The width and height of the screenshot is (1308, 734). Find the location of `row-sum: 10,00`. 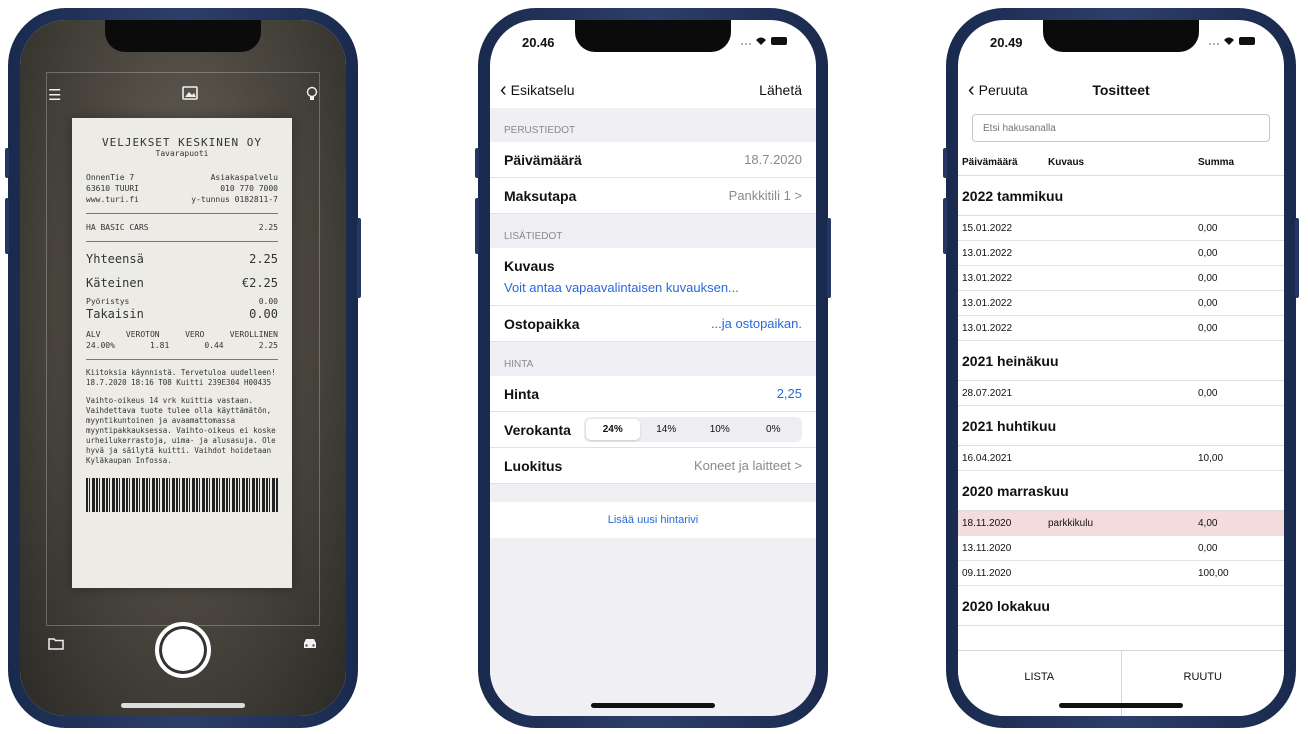

row-sum: 10,00 is located at coordinates (1211, 458).